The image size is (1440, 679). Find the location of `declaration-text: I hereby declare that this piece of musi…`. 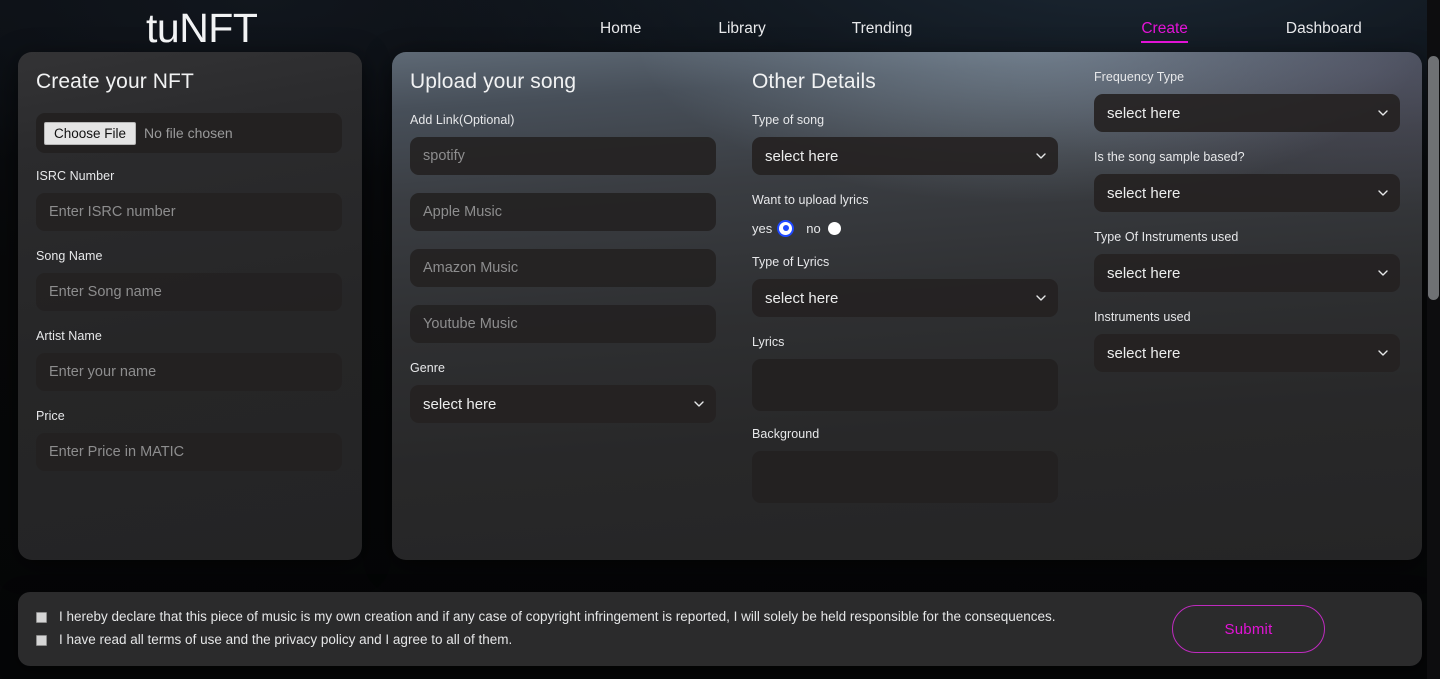

declaration-text: I hereby declare that this piece of musi… is located at coordinates (557, 617).